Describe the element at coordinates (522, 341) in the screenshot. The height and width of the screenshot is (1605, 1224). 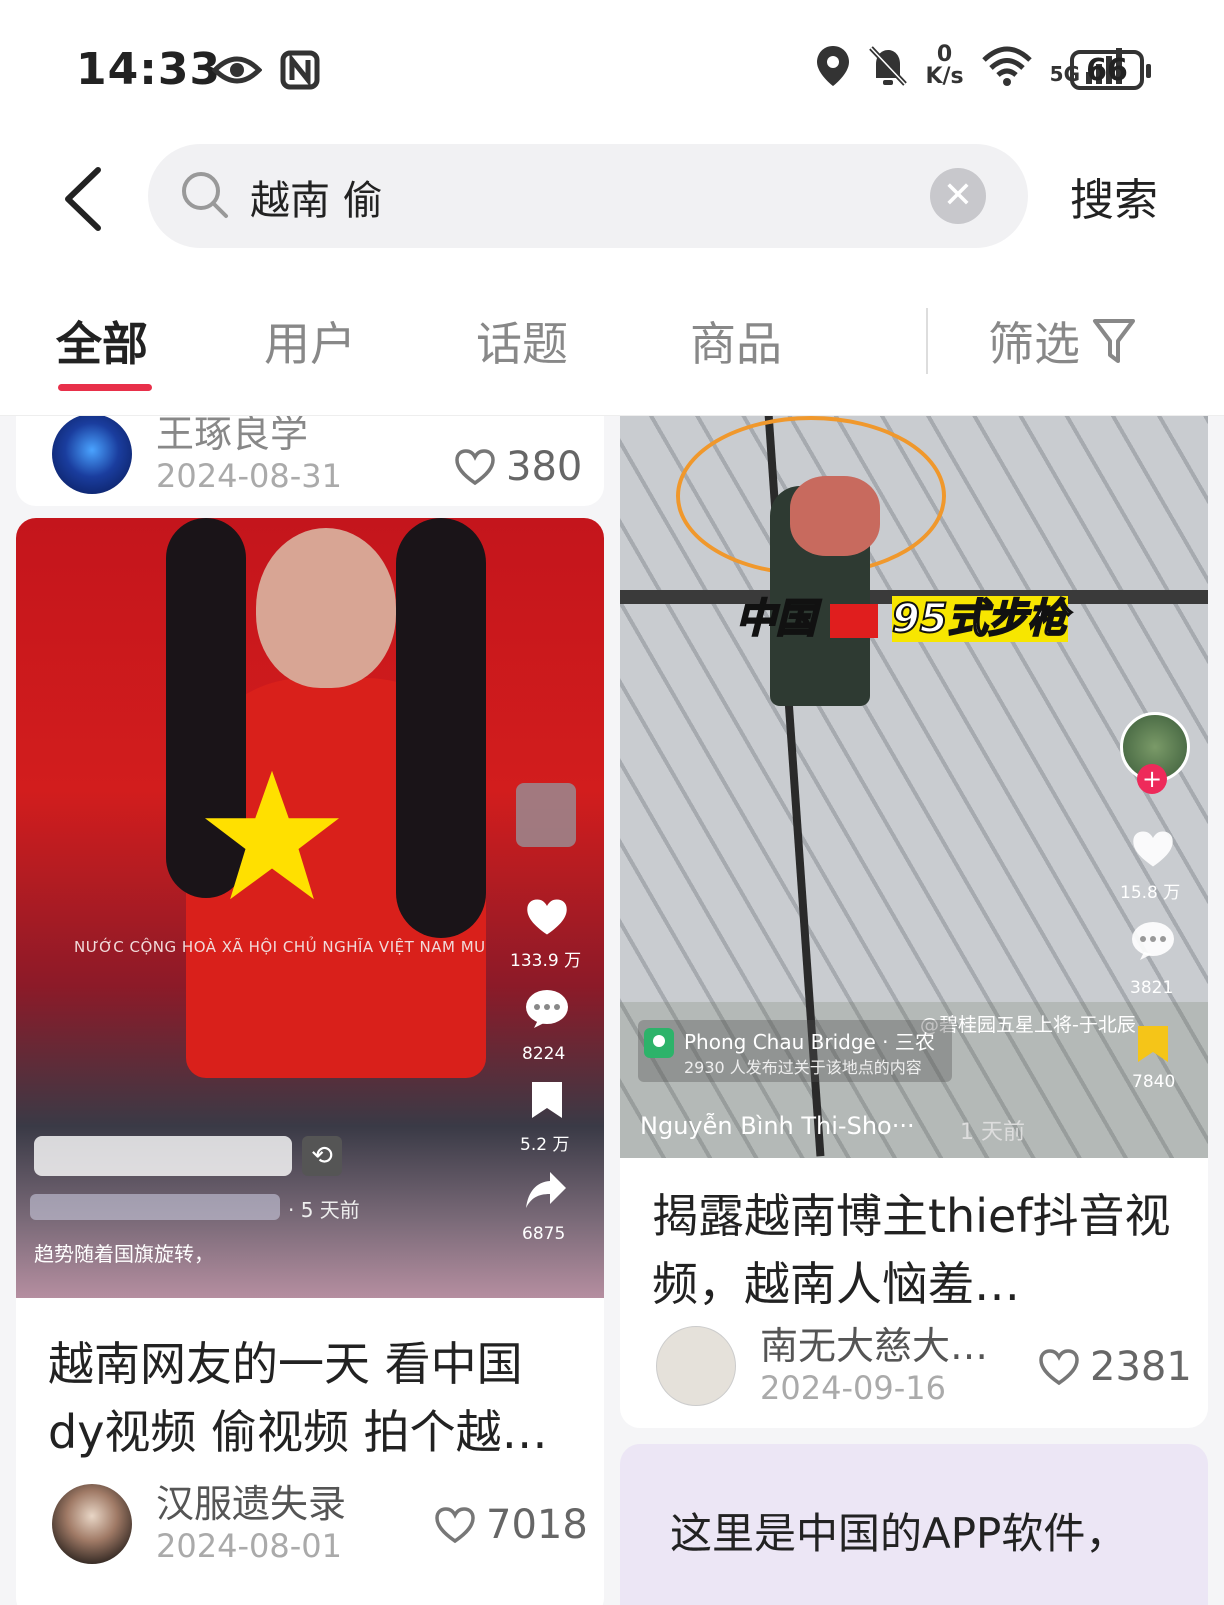
I see `tab-topics: 话题` at that location.